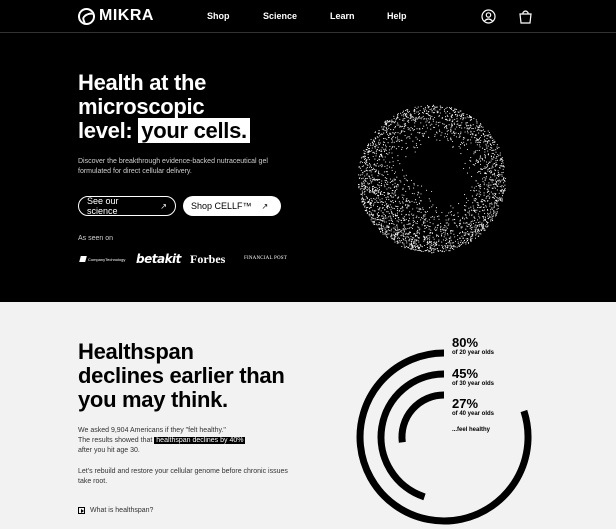  What do you see at coordinates (122, 510) in the screenshot?
I see `link-label: What is healthspan?` at bounding box center [122, 510].